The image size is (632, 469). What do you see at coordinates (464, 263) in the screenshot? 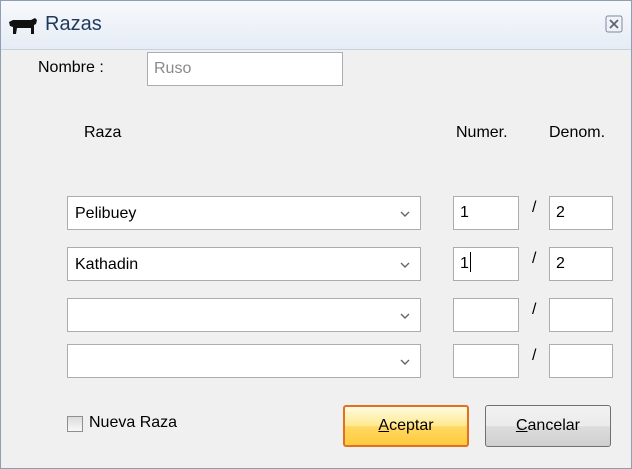
I see `numer-value: 1` at bounding box center [464, 263].